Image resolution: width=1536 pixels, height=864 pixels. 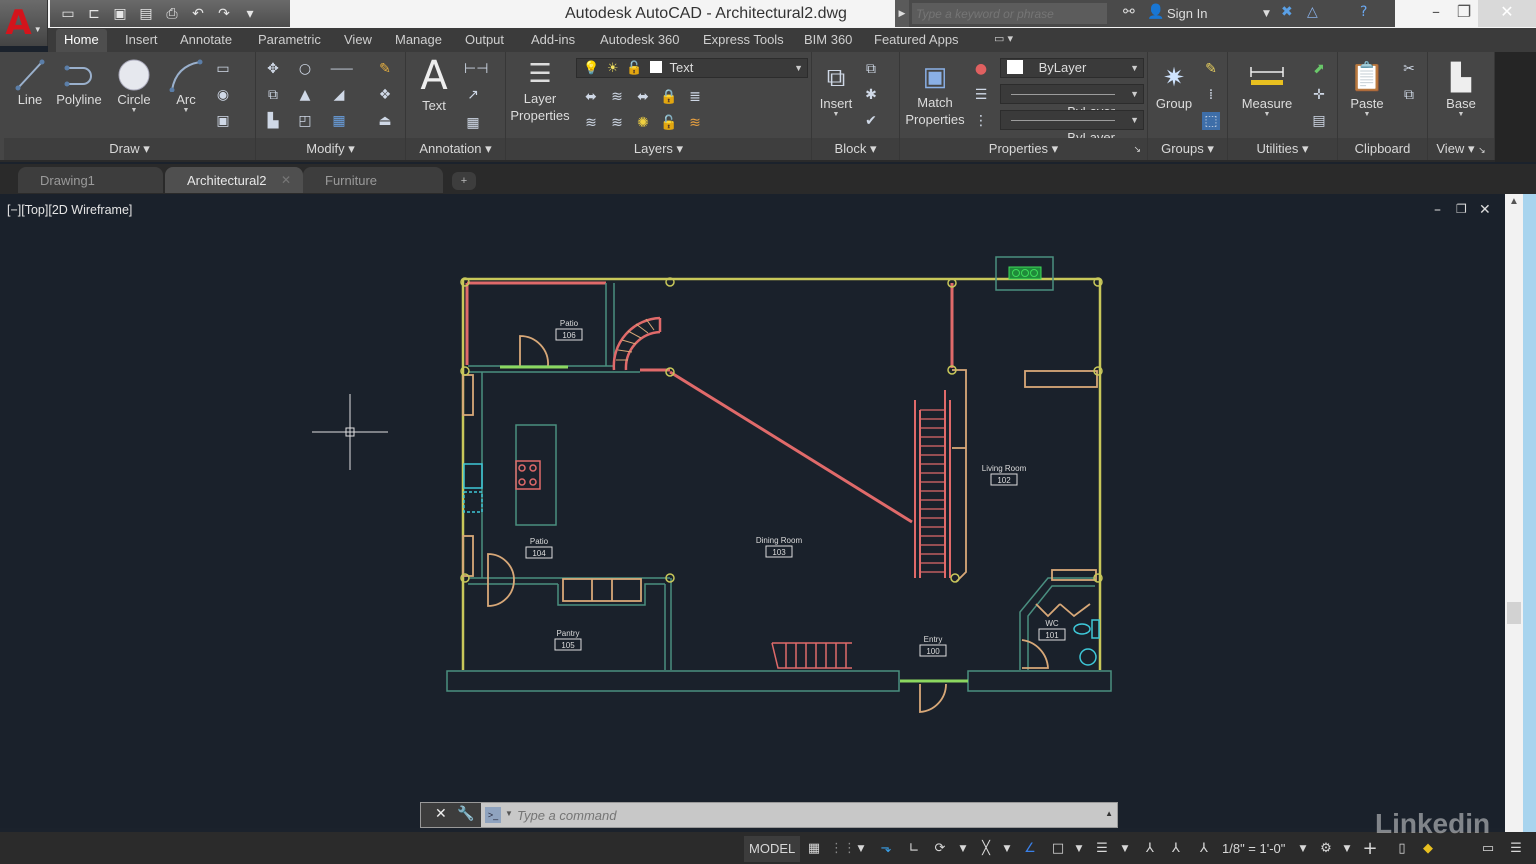 I want to click on doc-tab-furniture: Furniture, so click(x=373, y=180).